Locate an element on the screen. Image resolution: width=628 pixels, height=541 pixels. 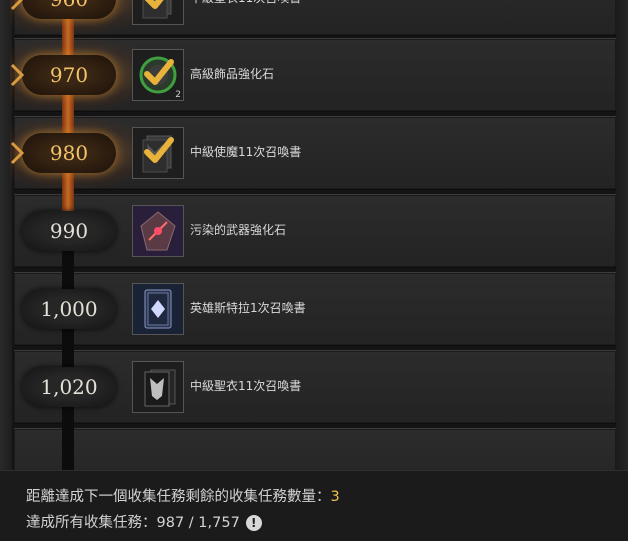
level-badge: 970 is located at coordinates (69, 75).